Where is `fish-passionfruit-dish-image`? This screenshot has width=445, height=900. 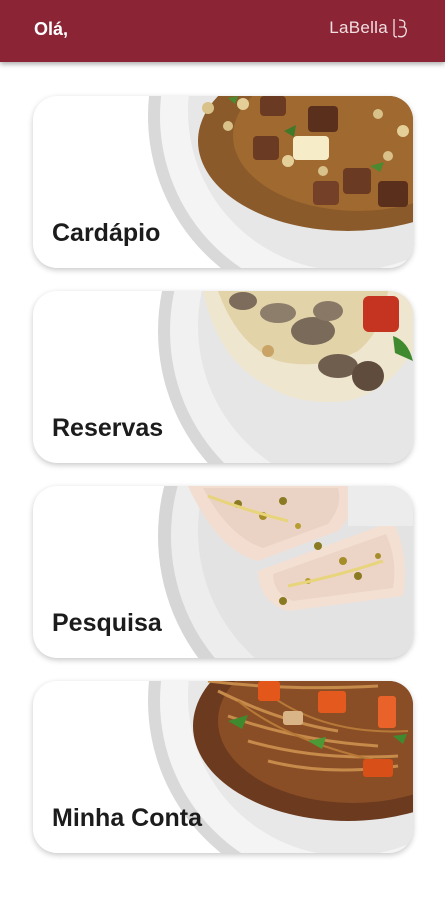 fish-passionfruit-dish-image is located at coordinates (280, 572).